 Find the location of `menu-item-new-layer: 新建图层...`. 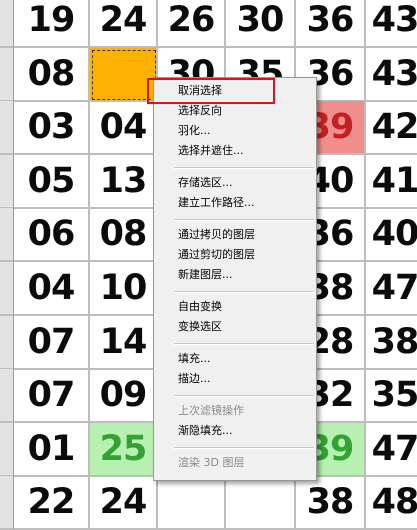

menu-item-new-layer: 新建图层... is located at coordinates (235, 275).